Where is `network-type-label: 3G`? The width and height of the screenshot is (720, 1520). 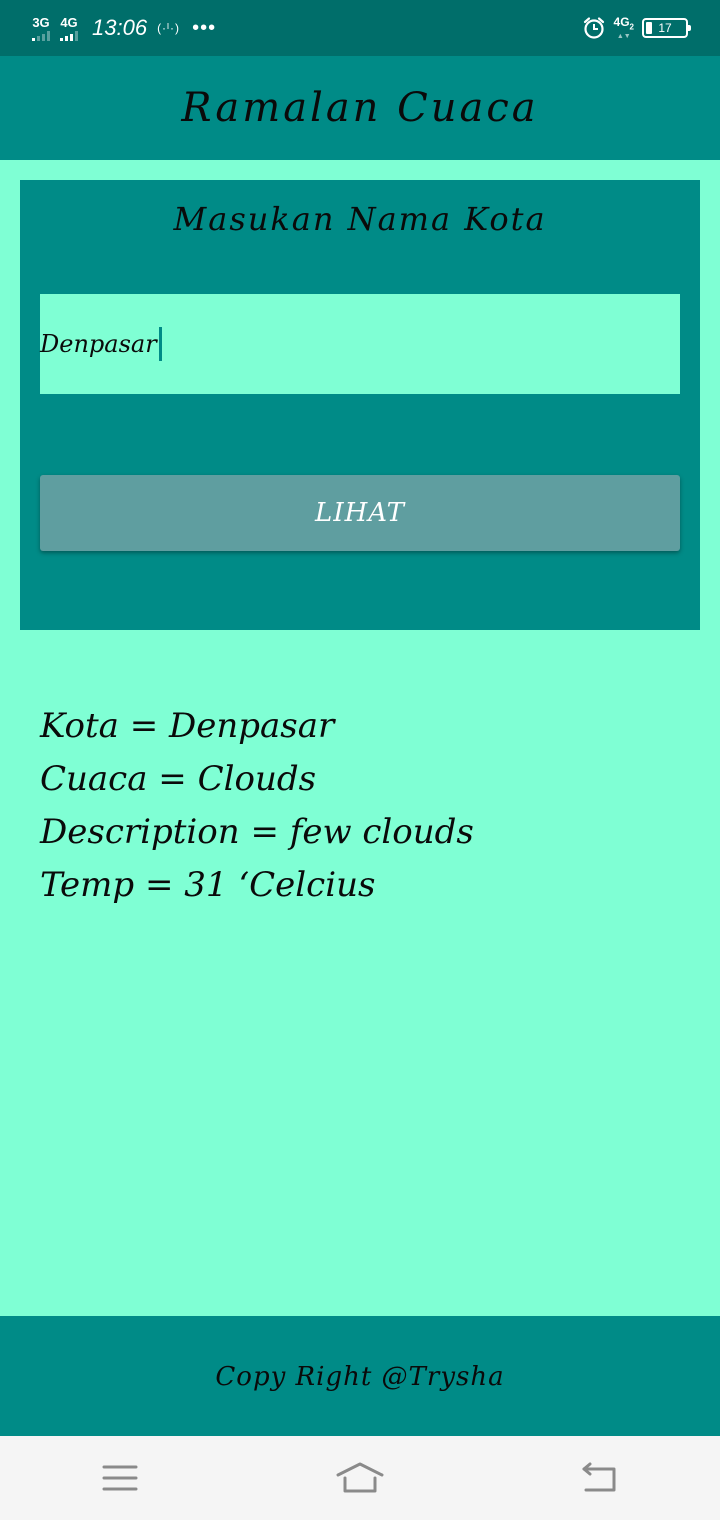
network-type-label: 3G is located at coordinates (41, 22).